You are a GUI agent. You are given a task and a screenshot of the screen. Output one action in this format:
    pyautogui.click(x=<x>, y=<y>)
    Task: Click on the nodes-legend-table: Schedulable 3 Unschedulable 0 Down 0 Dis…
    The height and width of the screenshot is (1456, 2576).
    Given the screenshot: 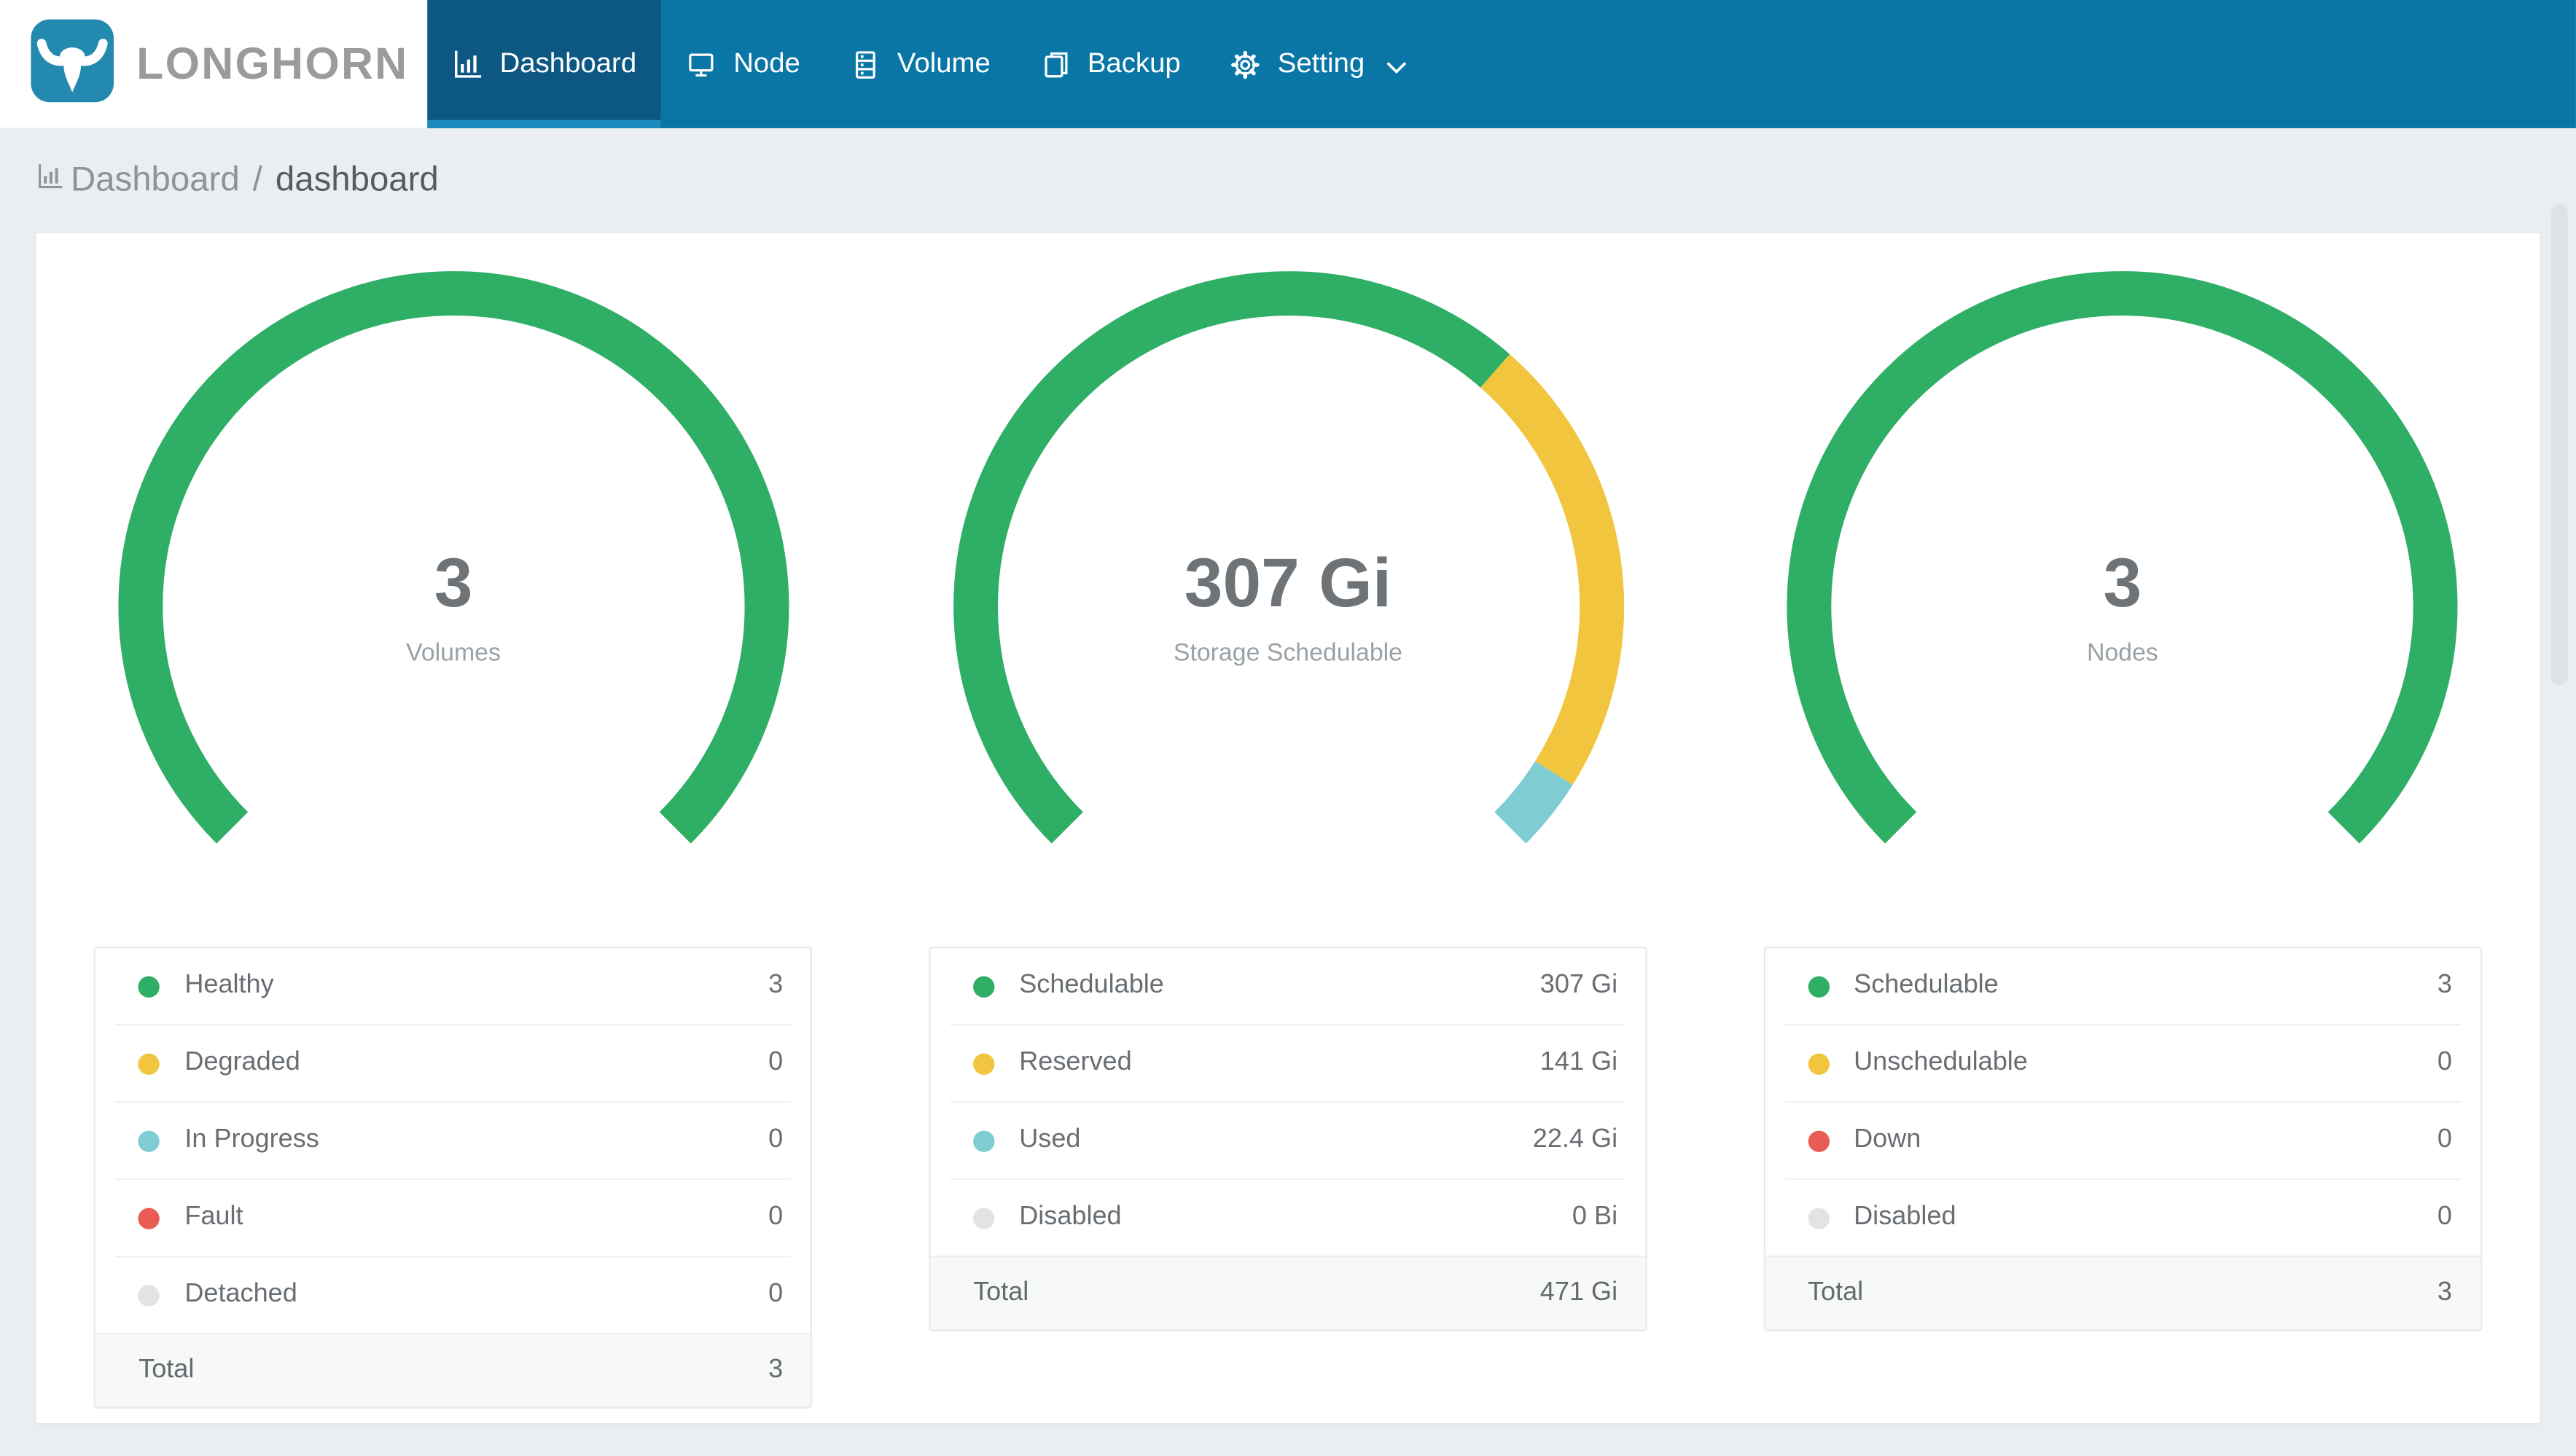 What is the action you would take?
    pyautogui.click(x=2122, y=1138)
    